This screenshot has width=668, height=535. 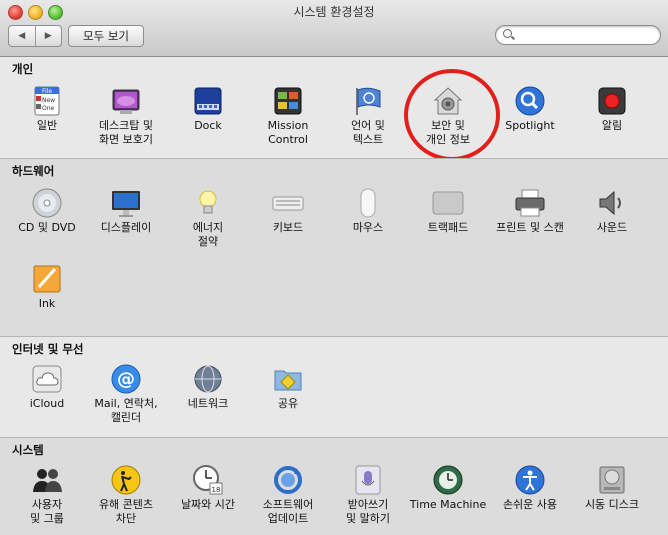 What do you see at coordinates (47, 303) in the screenshot?
I see `label-ink: Ink` at bounding box center [47, 303].